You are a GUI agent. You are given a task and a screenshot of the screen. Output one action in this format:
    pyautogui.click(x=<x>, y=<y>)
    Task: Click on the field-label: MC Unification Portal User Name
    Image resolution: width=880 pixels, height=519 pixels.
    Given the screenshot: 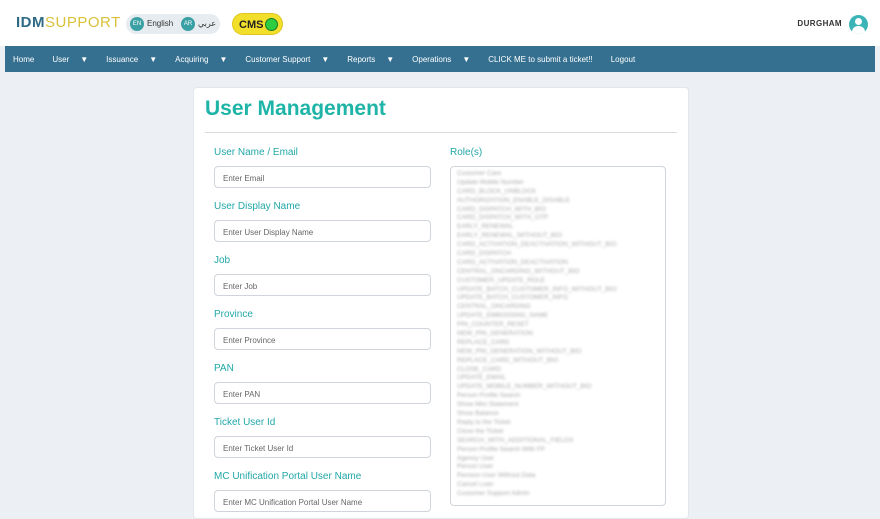 What is the action you would take?
    pyautogui.click(x=288, y=476)
    